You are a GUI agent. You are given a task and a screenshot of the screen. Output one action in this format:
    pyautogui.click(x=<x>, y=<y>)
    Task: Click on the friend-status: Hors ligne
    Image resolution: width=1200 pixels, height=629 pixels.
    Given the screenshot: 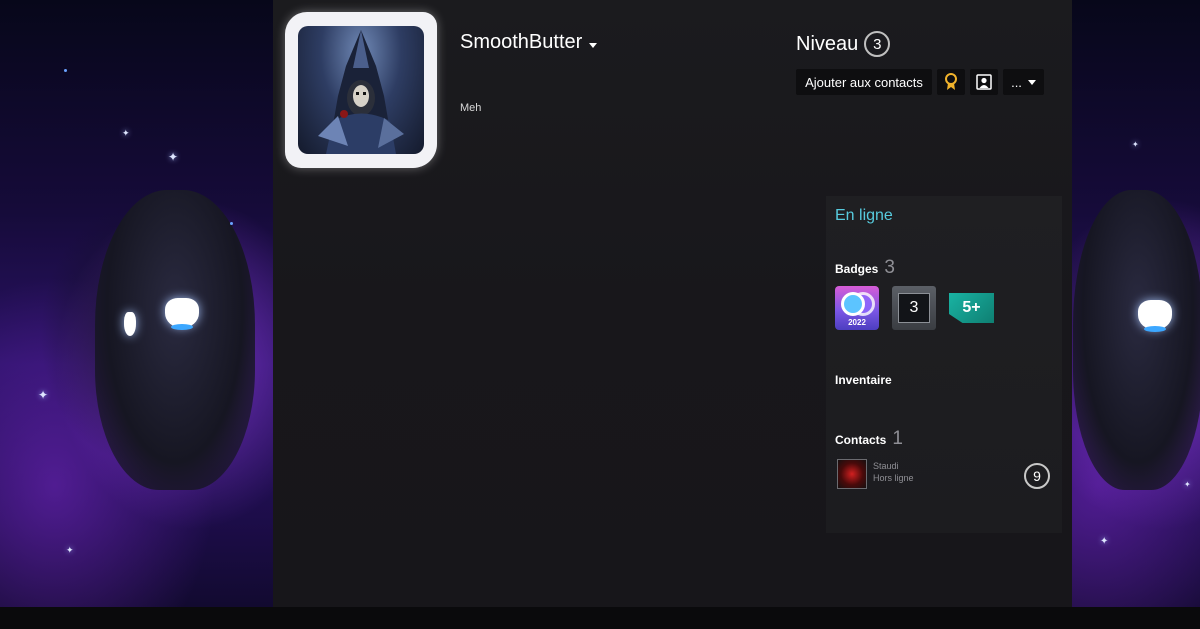 What is the action you would take?
    pyautogui.click(x=893, y=478)
    